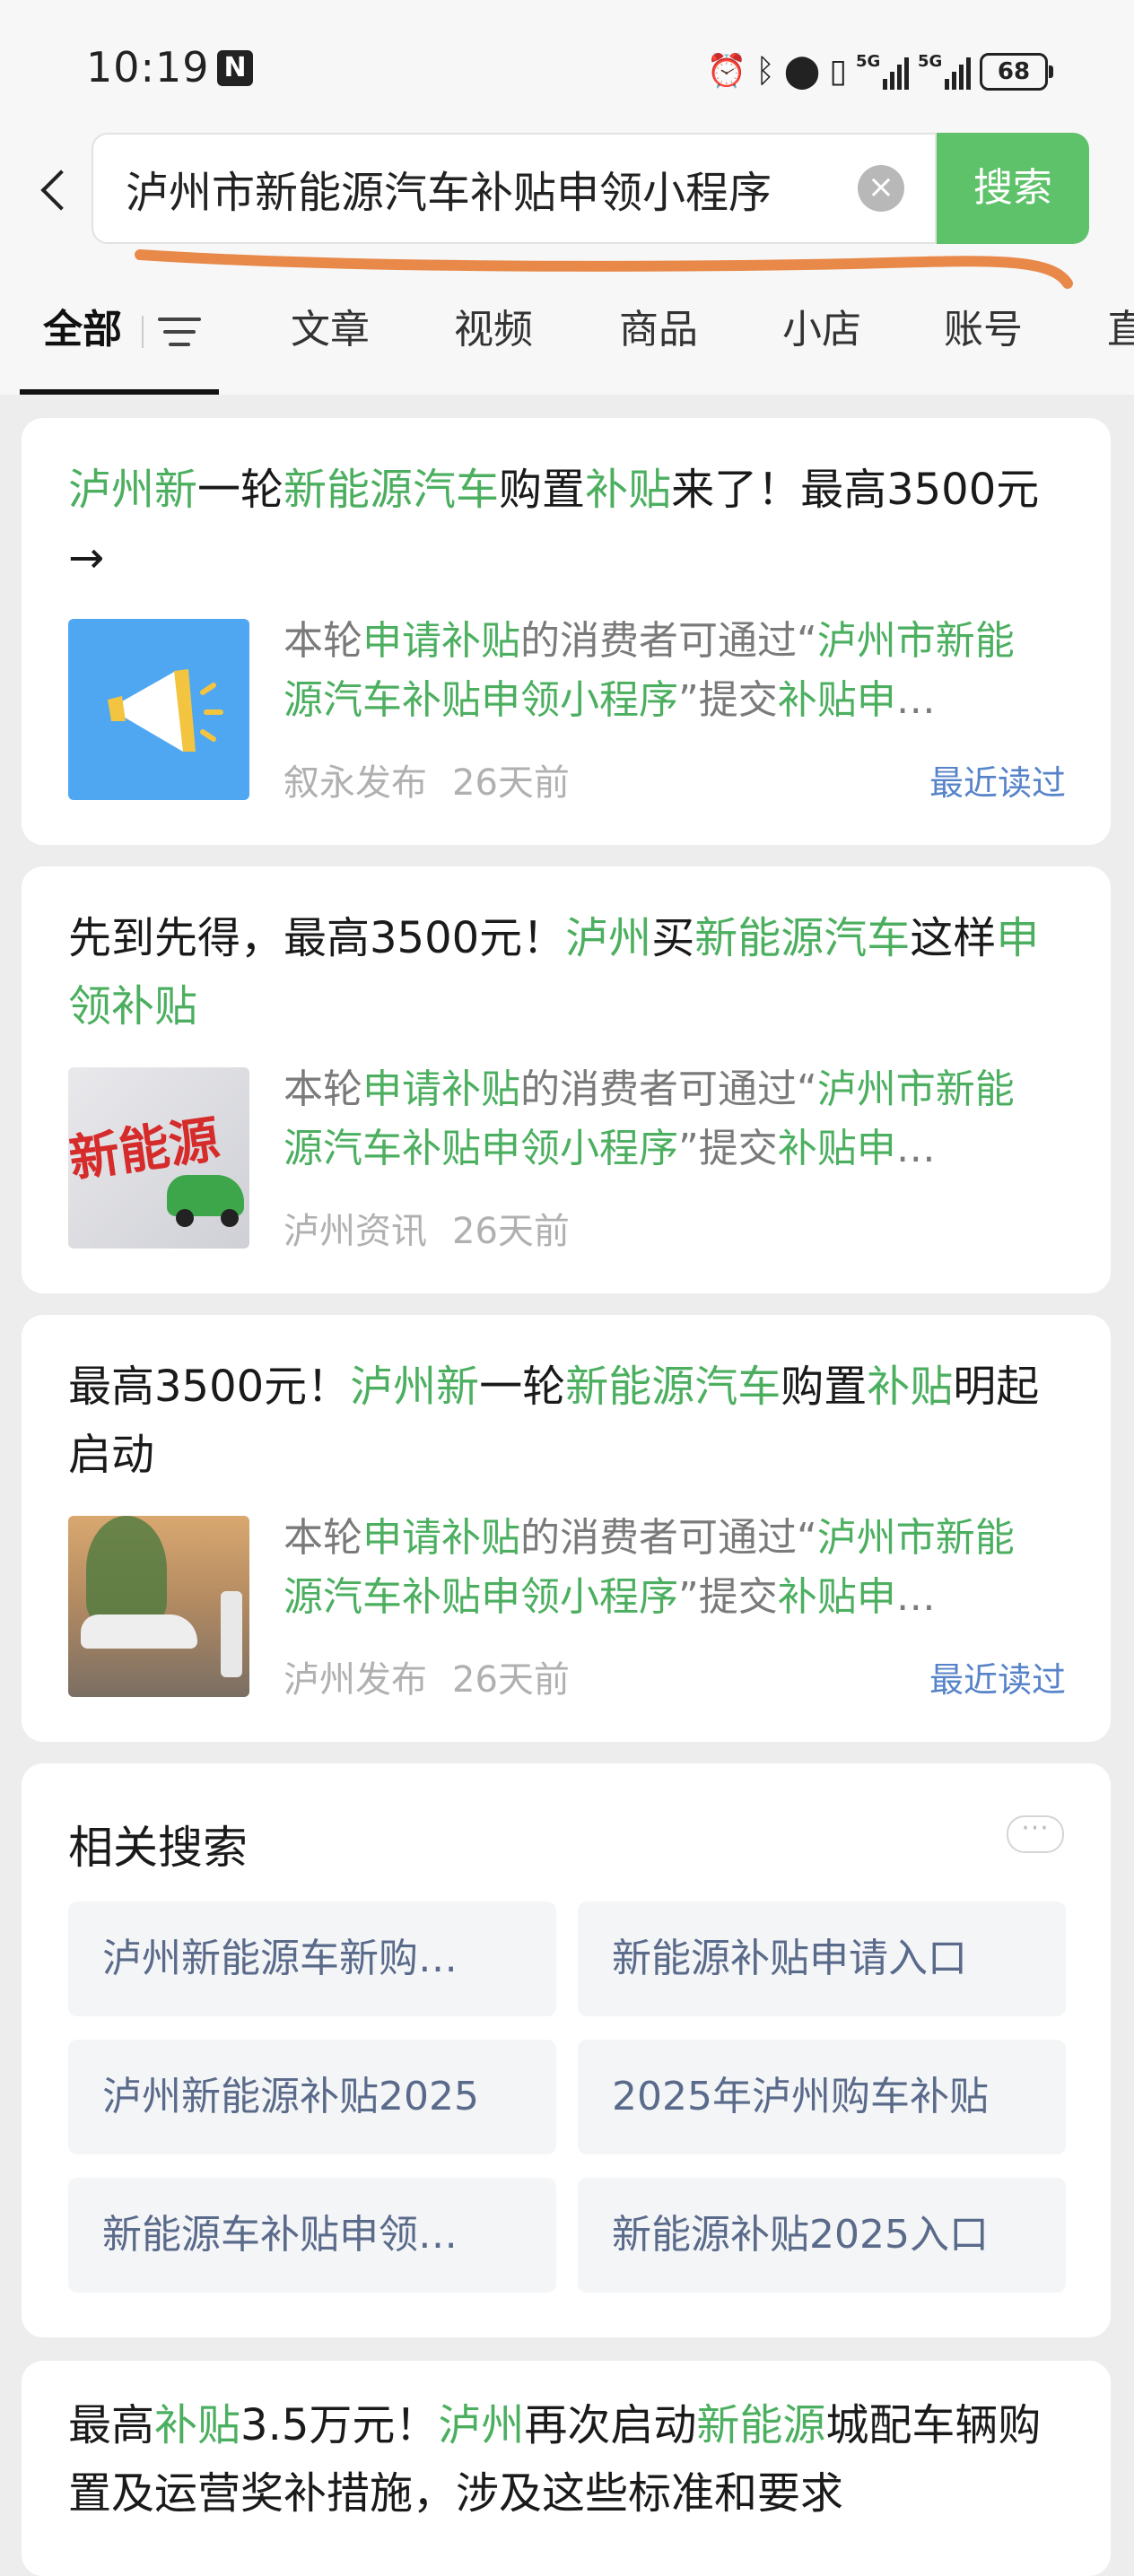  What do you see at coordinates (1016, 72) in the screenshot?
I see `battery-icon: 68` at bounding box center [1016, 72].